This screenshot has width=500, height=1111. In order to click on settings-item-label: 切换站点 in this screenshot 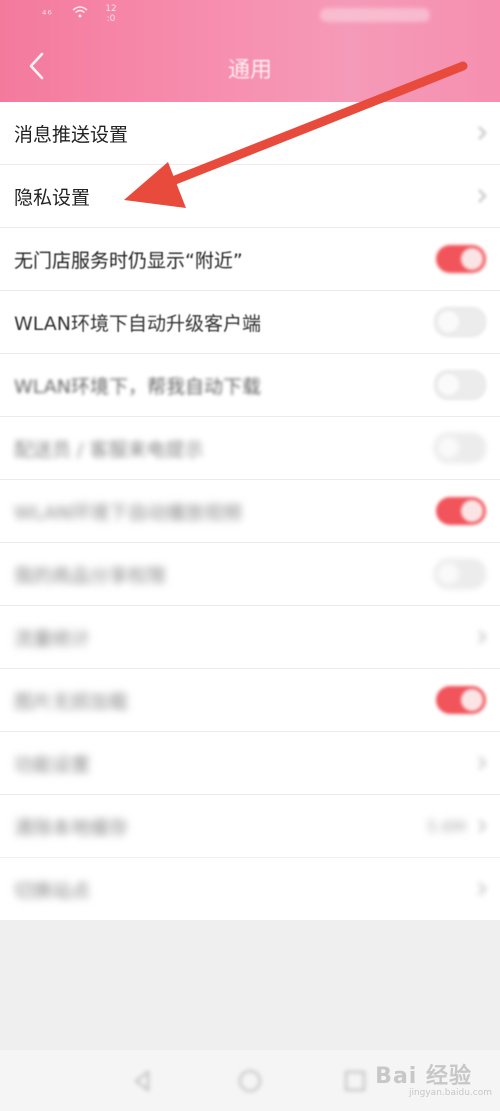, I will do `click(52, 890)`.